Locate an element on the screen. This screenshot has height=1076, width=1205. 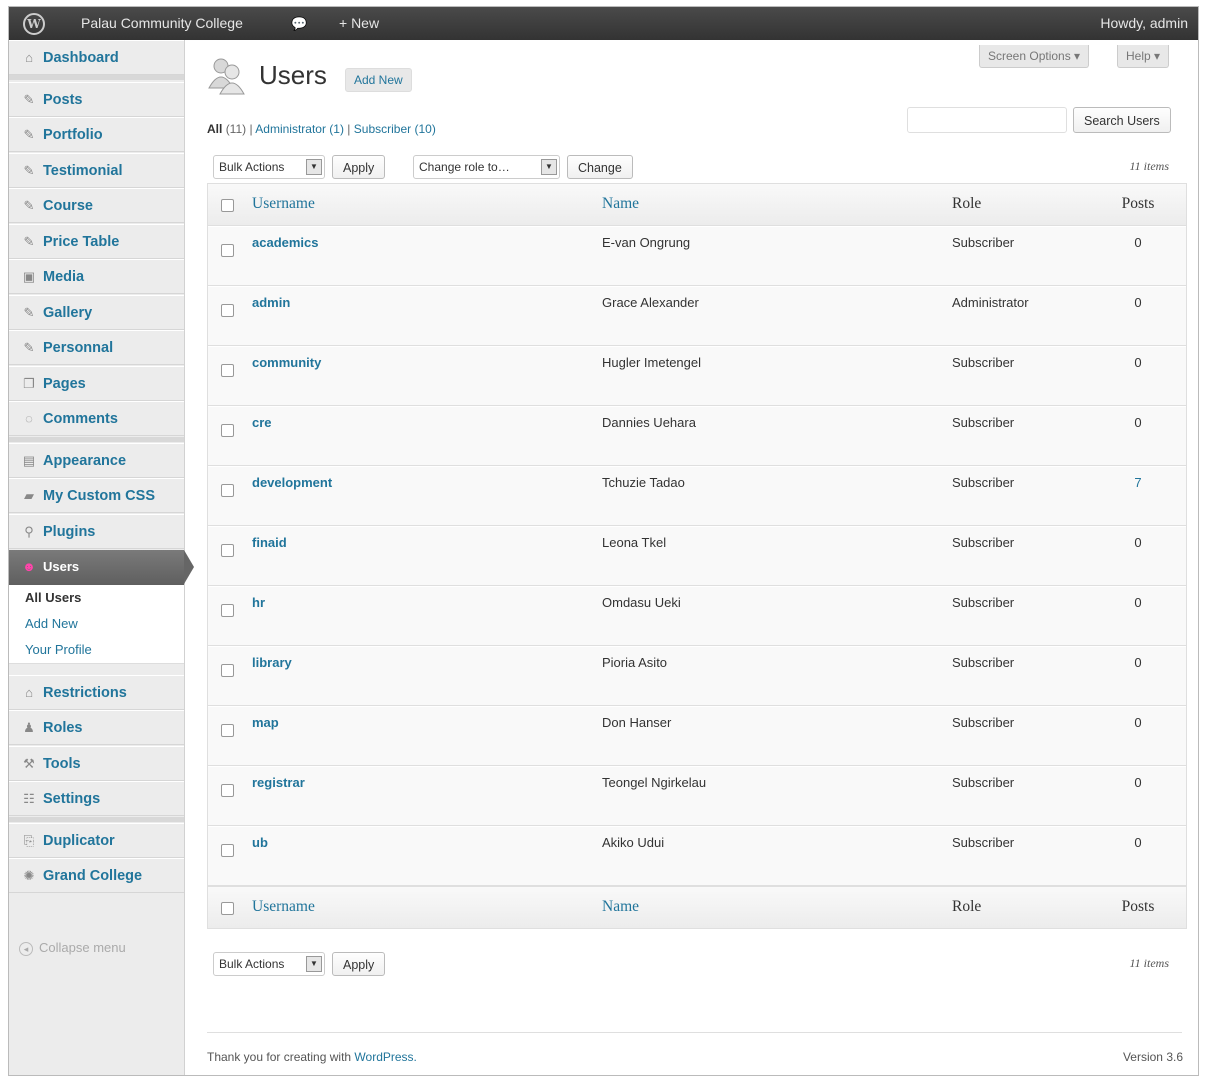
sidebar-item-testimonial: ✎ Testimonial is located at coordinates (96, 170).